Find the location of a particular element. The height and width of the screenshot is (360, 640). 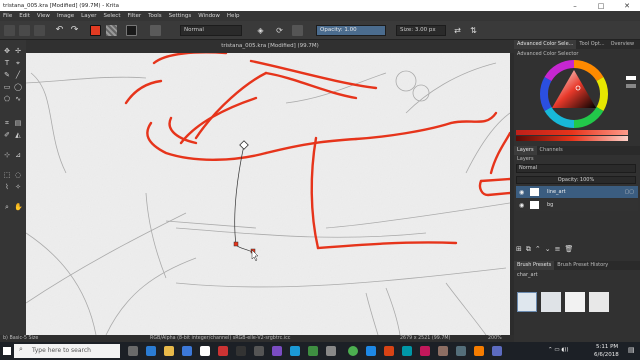

color-wheel is located at coordinates (577, 99).